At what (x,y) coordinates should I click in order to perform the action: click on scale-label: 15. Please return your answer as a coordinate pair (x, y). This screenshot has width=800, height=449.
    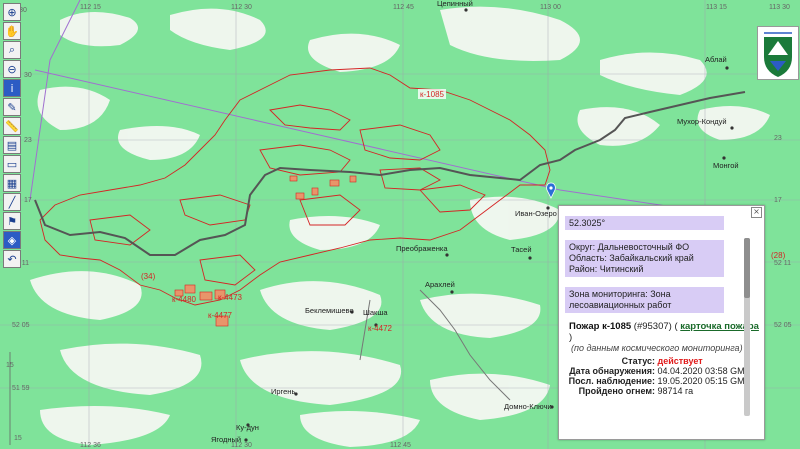
    Looking at the image, I should click on (18, 438).